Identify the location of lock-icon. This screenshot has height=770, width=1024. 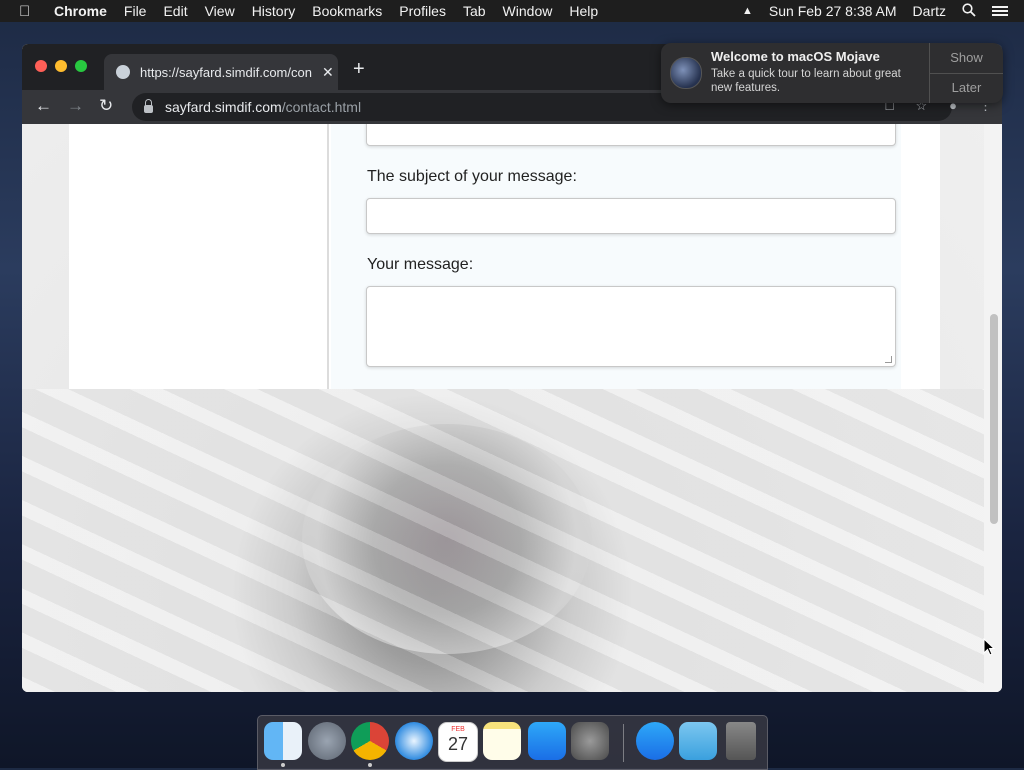
(148, 106).